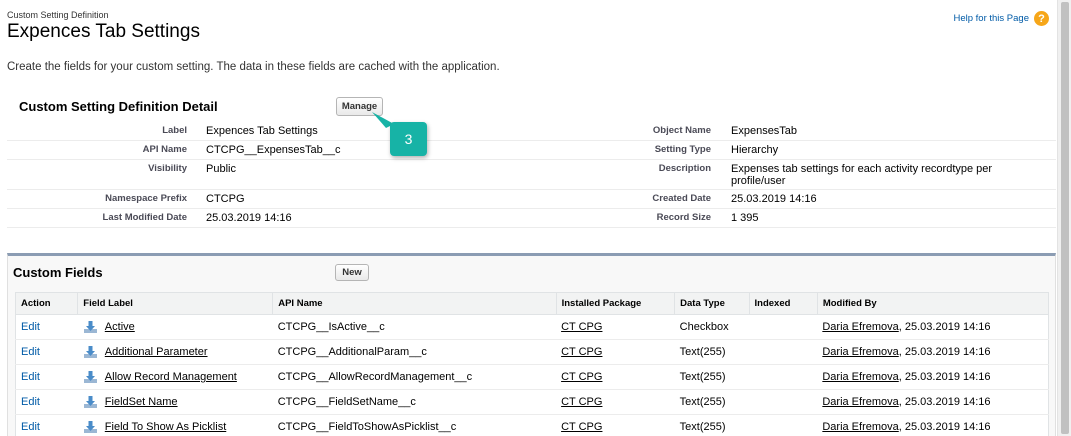 This screenshot has width=1071, height=436. I want to click on detail-label: Namespace Prefix, so click(146, 198).